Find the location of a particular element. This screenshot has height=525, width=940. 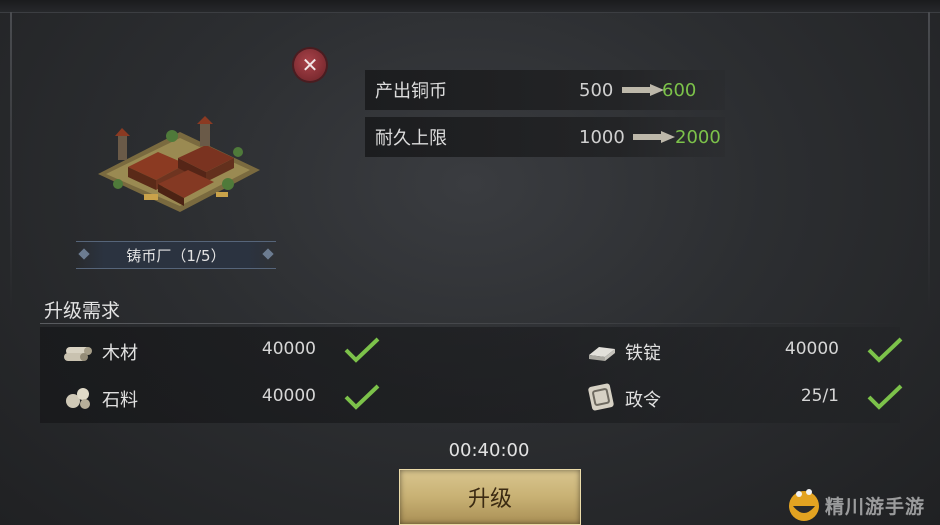

watermark: 精川游手游 is located at coordinates (862, 504).